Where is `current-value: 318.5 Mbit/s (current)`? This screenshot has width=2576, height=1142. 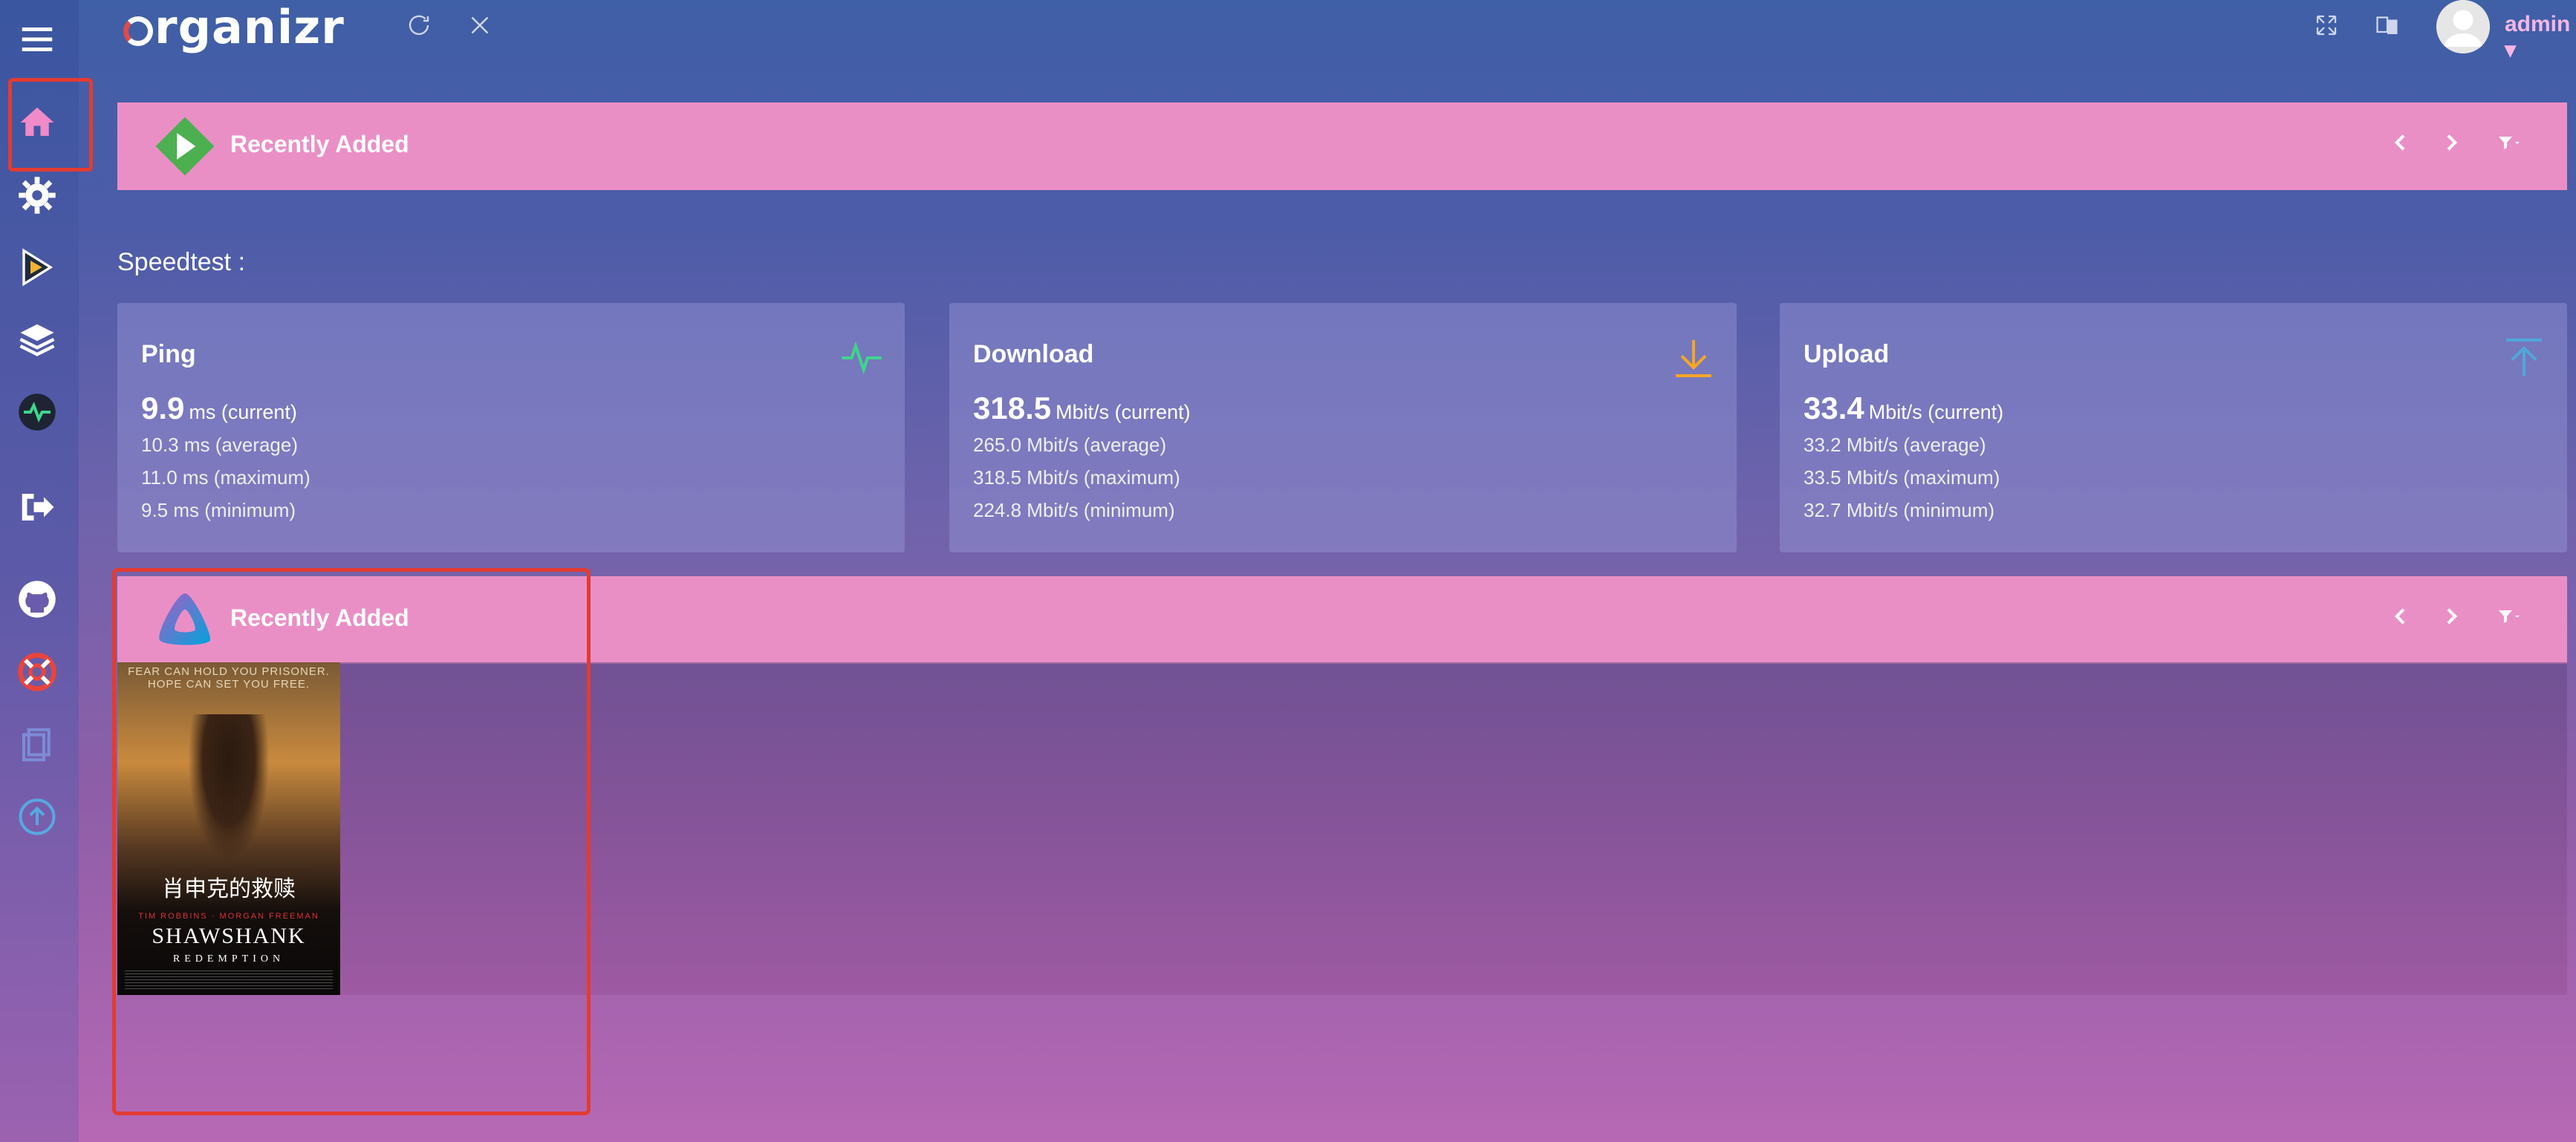 current-value: 318.5 Mbit/s (current) is located at coordinates (1082, 408).